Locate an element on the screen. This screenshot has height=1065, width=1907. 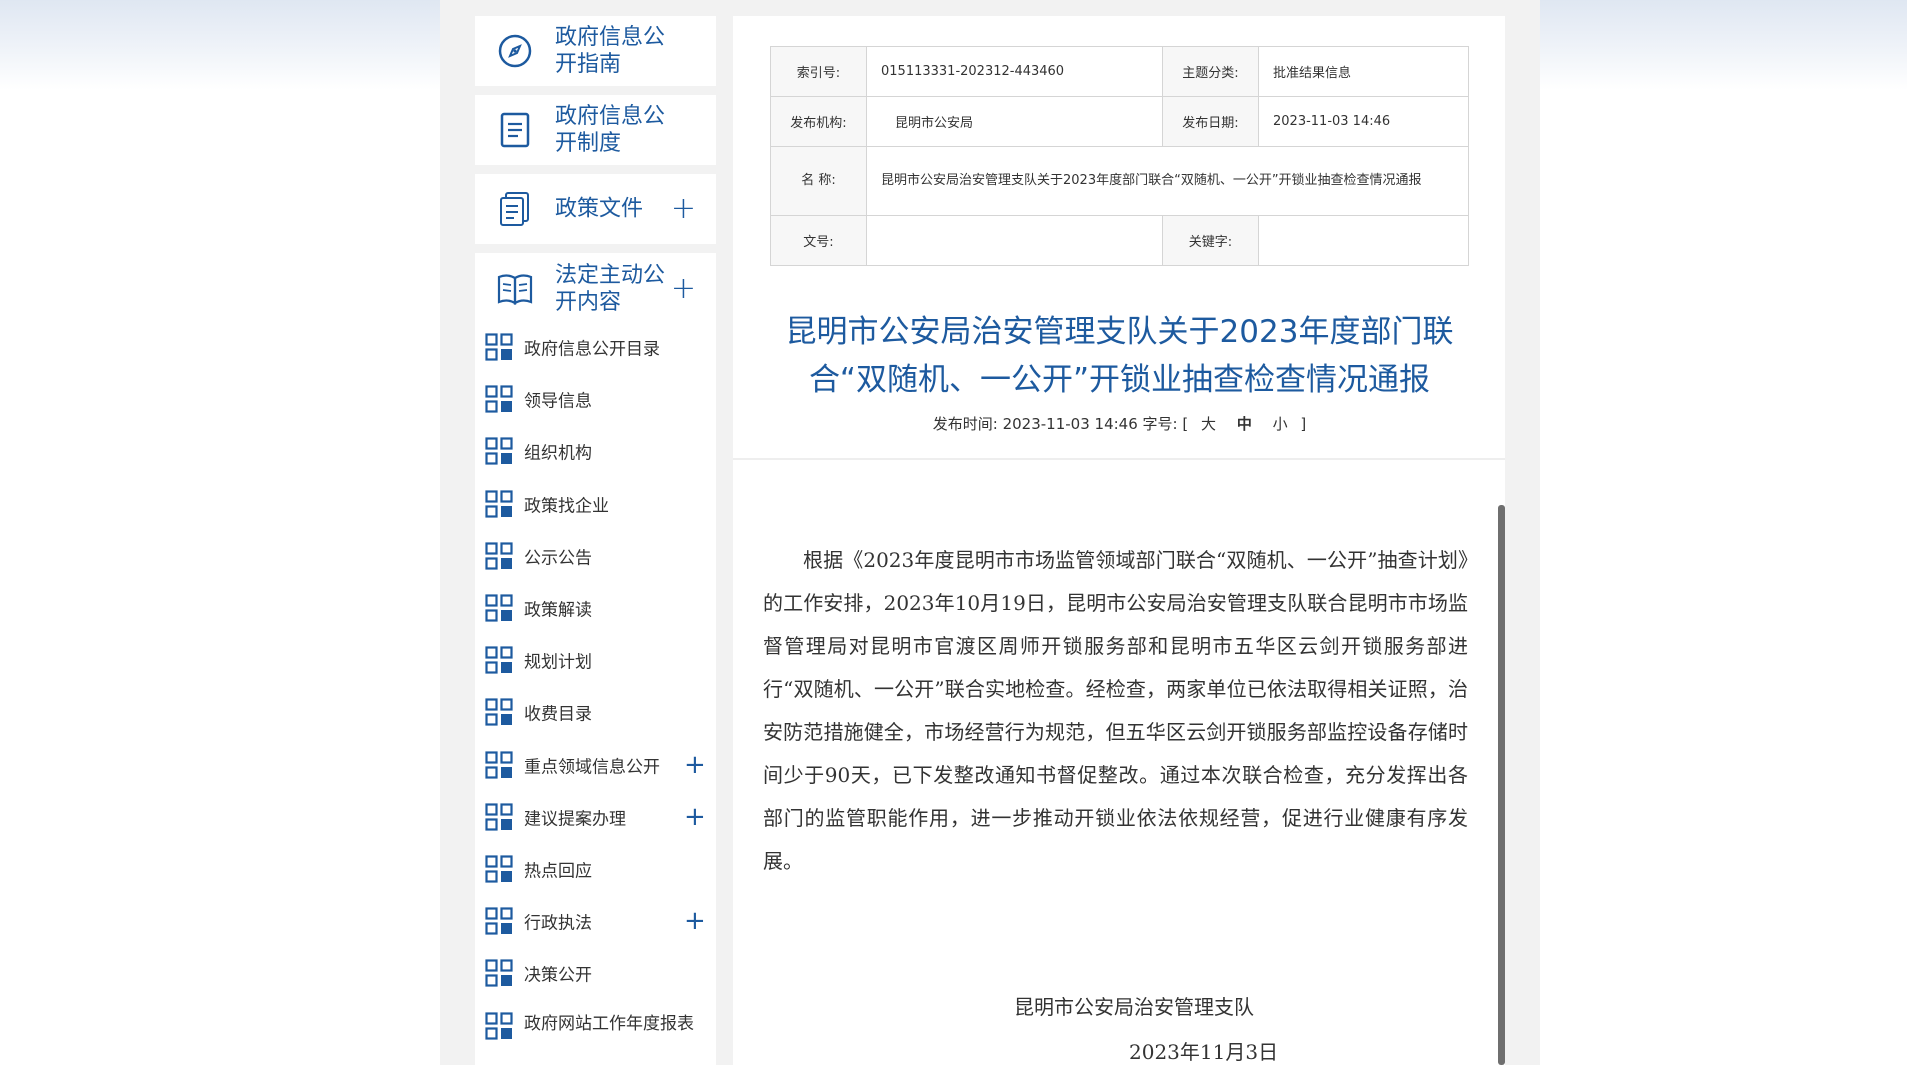
topic-value: 批准结果信息 is located at coordinates (1363, 71).